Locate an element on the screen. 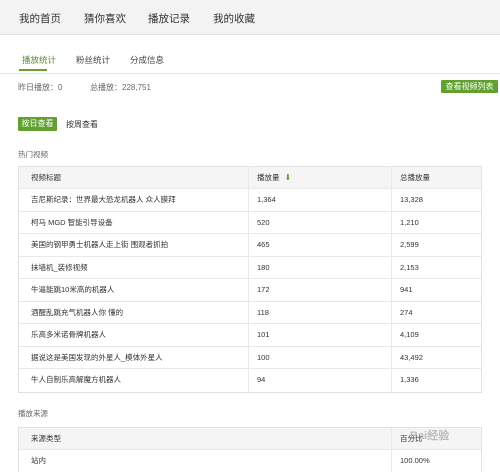 This screenshot has height=472, width=500. by-week-link: 按周查看 is located at coordinates (82, 124).